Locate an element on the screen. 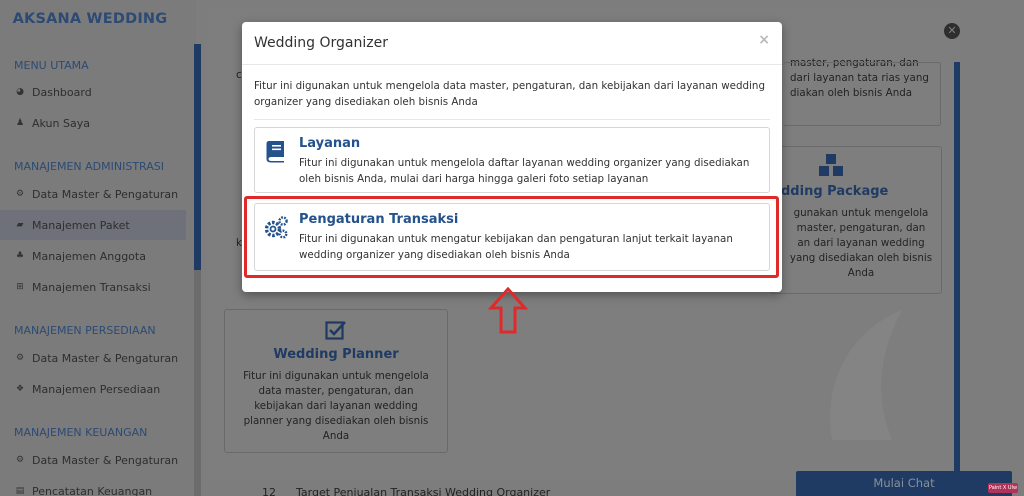  dashboard-icon: ◕ is located at coordinates (20, 92).